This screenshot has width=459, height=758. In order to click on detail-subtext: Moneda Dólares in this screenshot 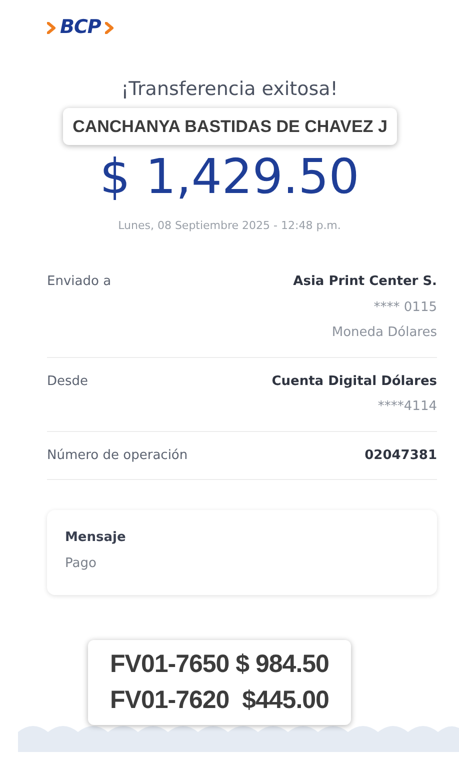, I will do `click(383, 333)`.